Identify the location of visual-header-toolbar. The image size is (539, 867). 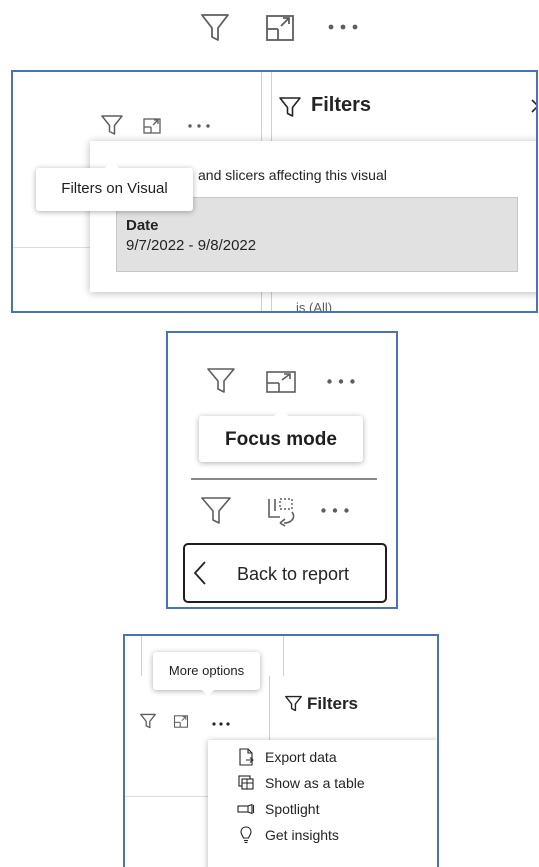
(293, 28).